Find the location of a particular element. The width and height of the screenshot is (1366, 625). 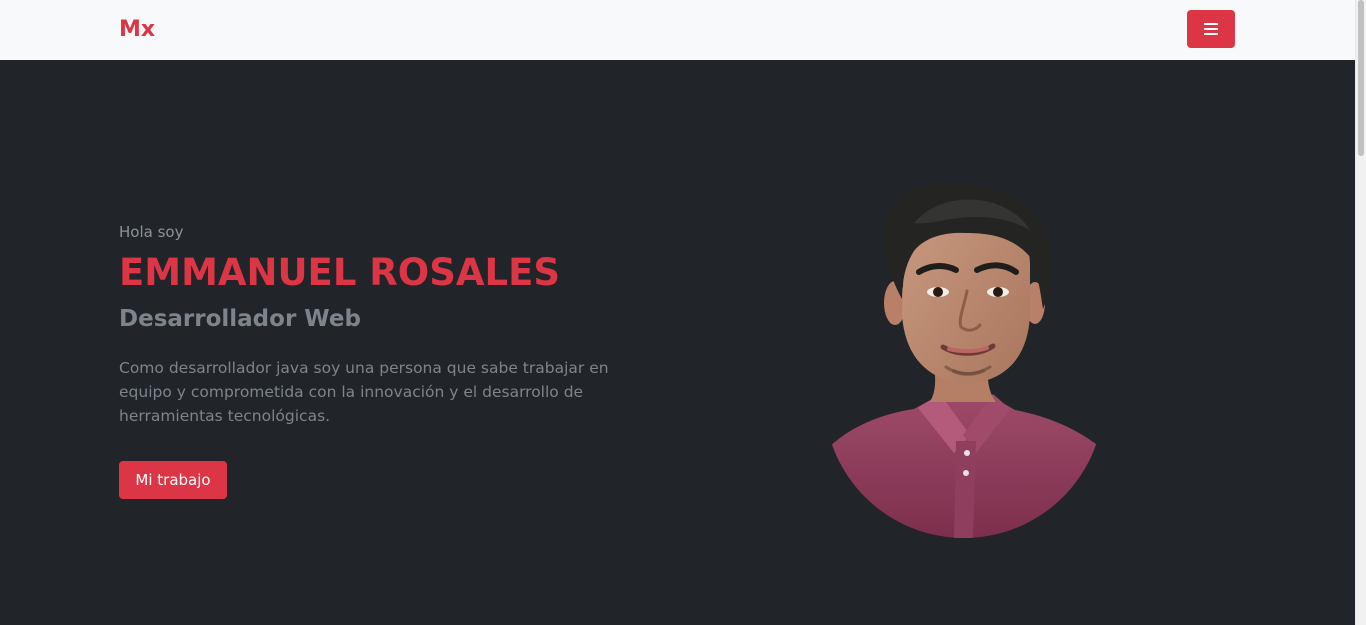

hero-name: EMMANUEL ROSALES is located at coordinates (340, 272).